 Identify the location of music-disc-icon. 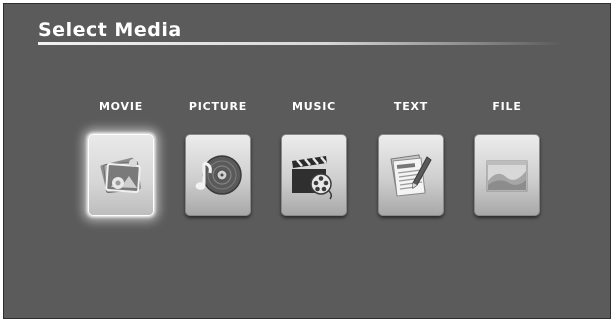
(218, 175).